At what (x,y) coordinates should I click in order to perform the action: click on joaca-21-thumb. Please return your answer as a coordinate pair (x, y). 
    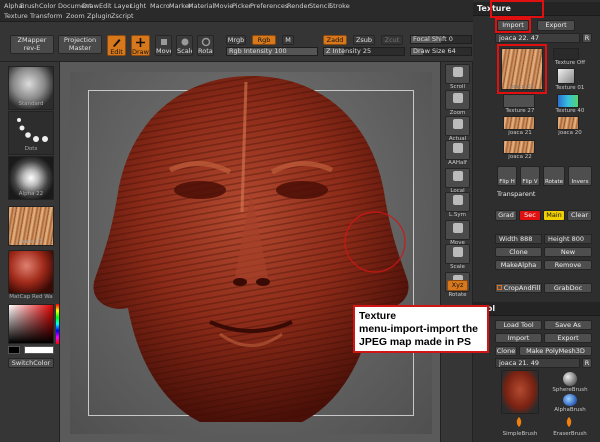
    Looking at the image, I should click on (519, 123).